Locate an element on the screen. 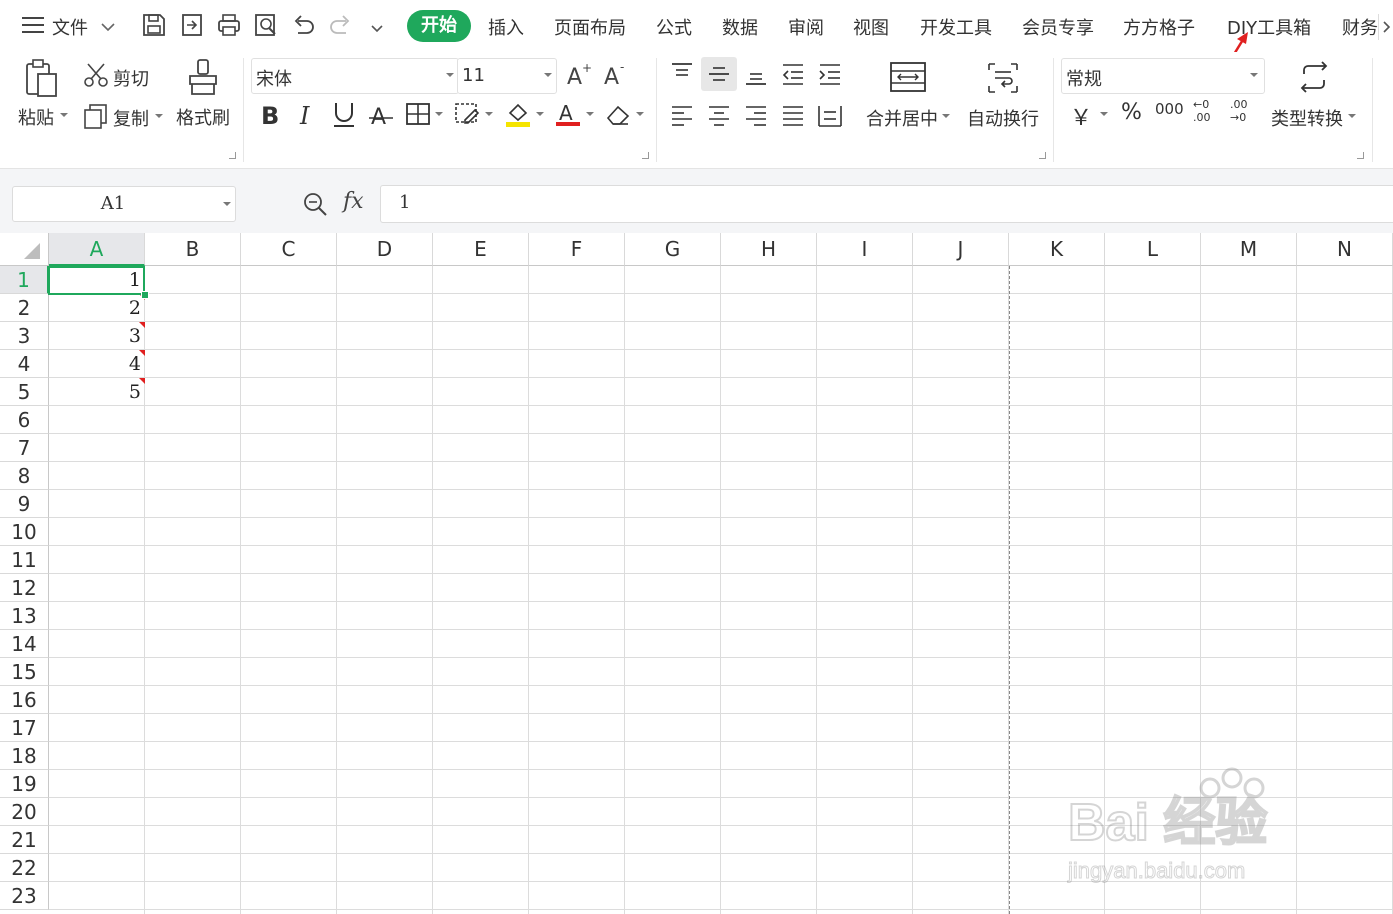 The image size is (1393, 914). row-header-4: 4 is located at coordinates (24, 364).